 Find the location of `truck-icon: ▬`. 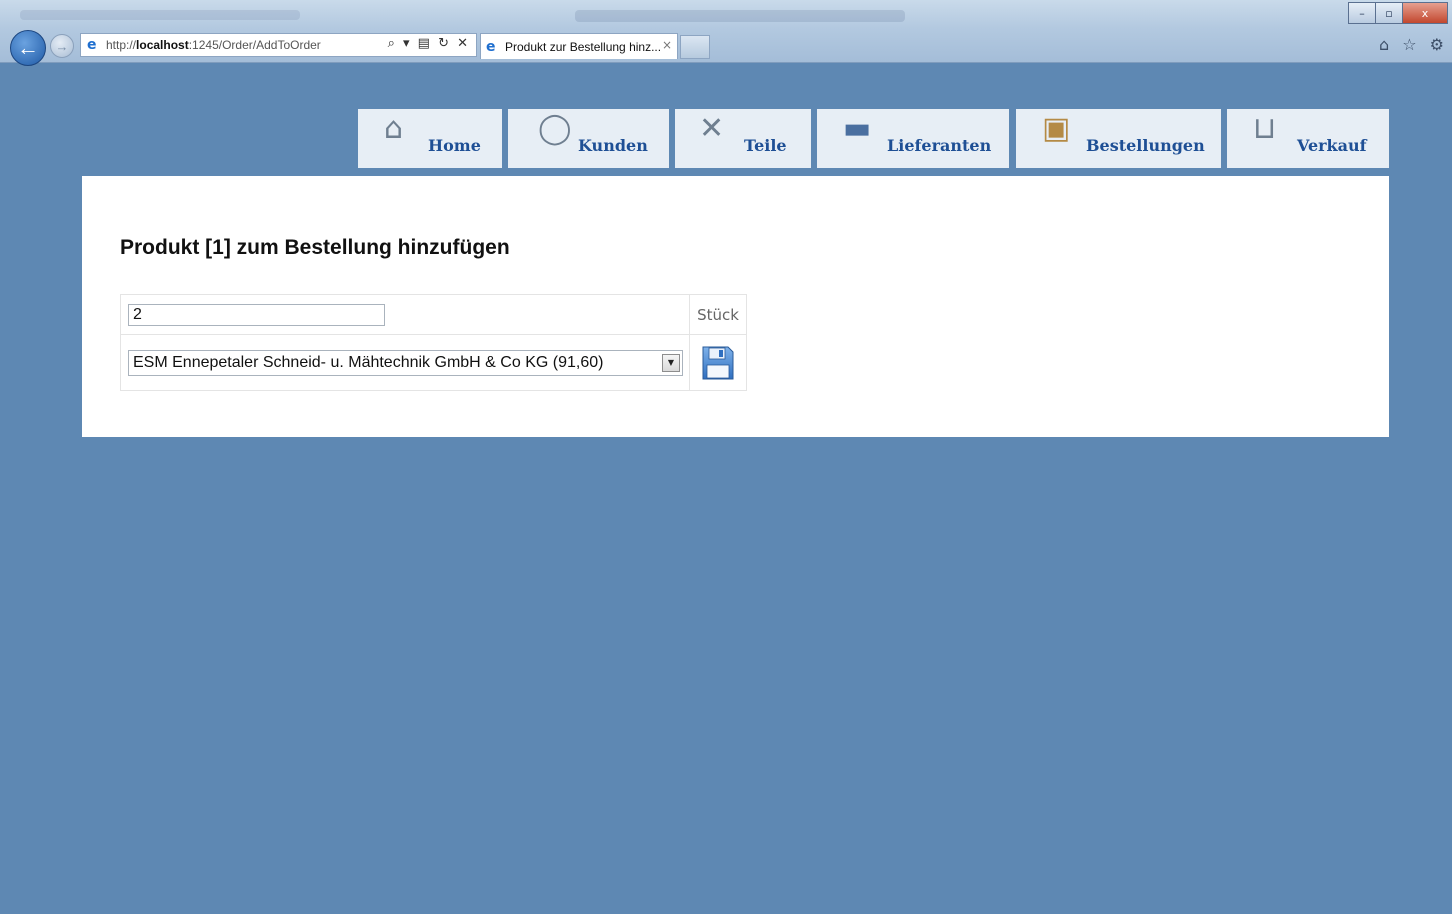

truck-icon: ▬ is located at coordinates (857, 128).